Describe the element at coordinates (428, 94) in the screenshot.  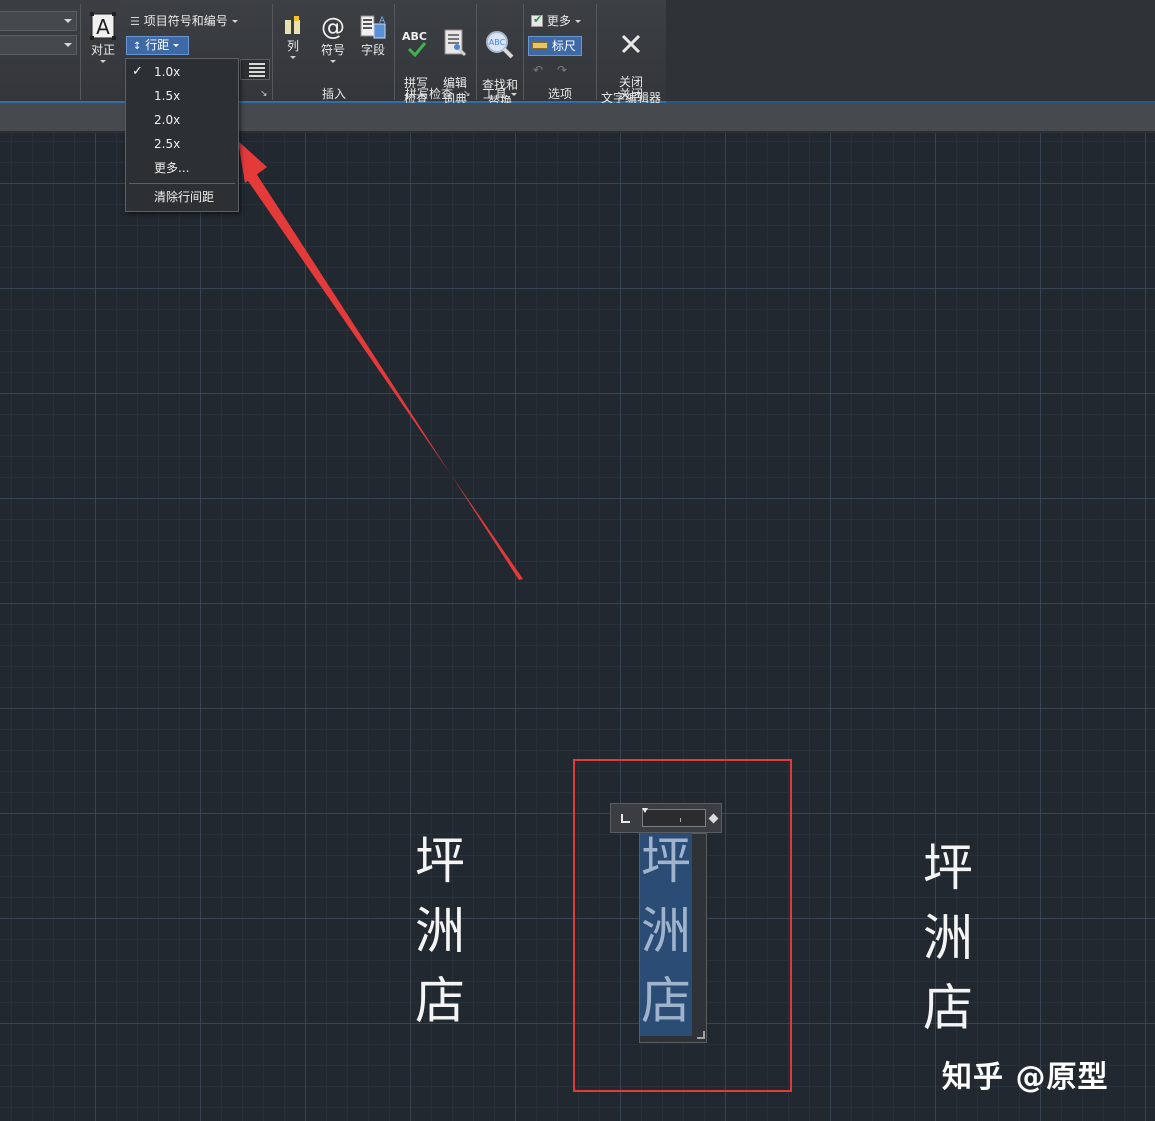
I see `spellcheck-panel-title: 拼写检查` at that location.